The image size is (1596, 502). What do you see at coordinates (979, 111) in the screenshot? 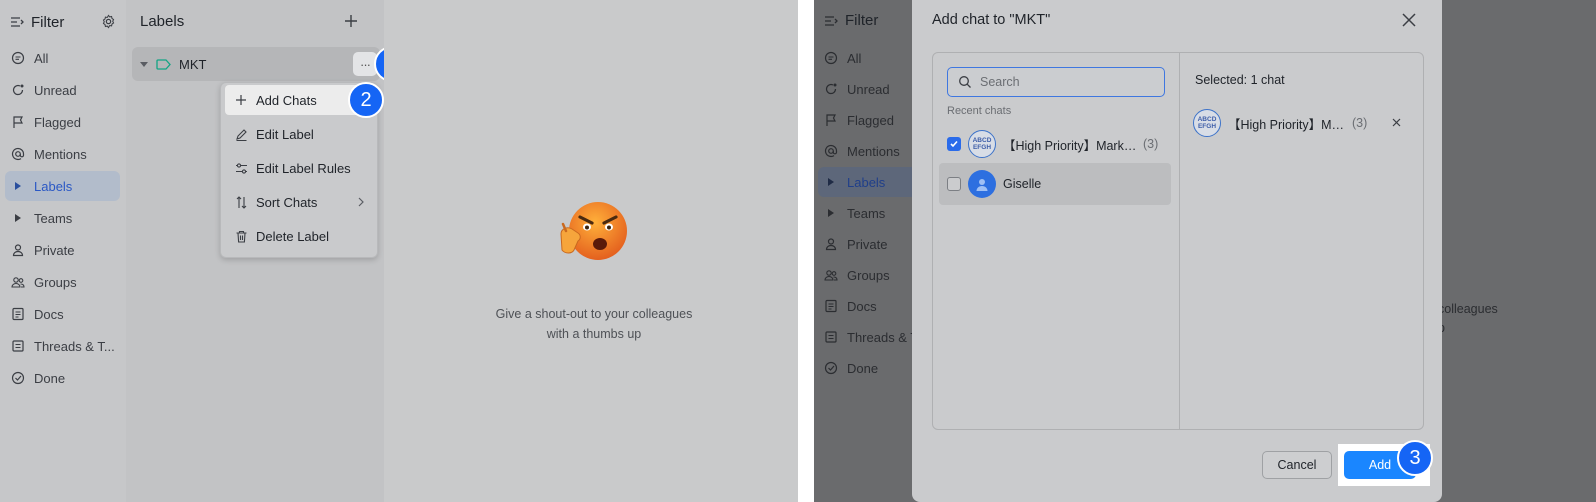
I see `recent-chats-label: Recent chats` at bounding box center [979, 111].